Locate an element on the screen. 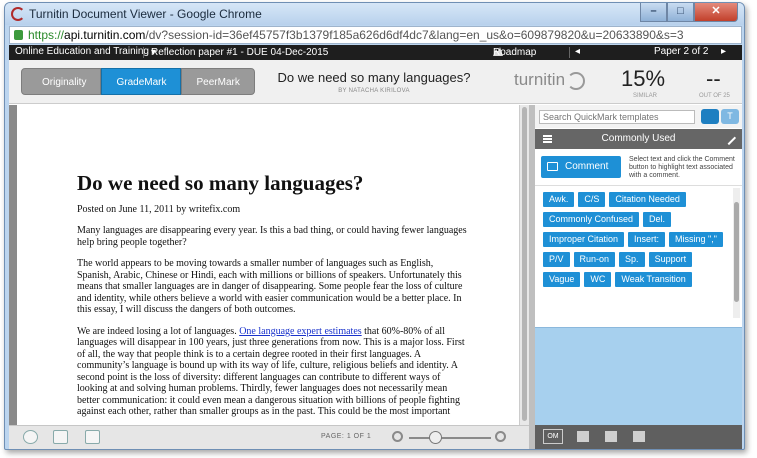 The image size is (757, 458). quickmark-chip: Citation Needed is located at coordinates (647, 199).